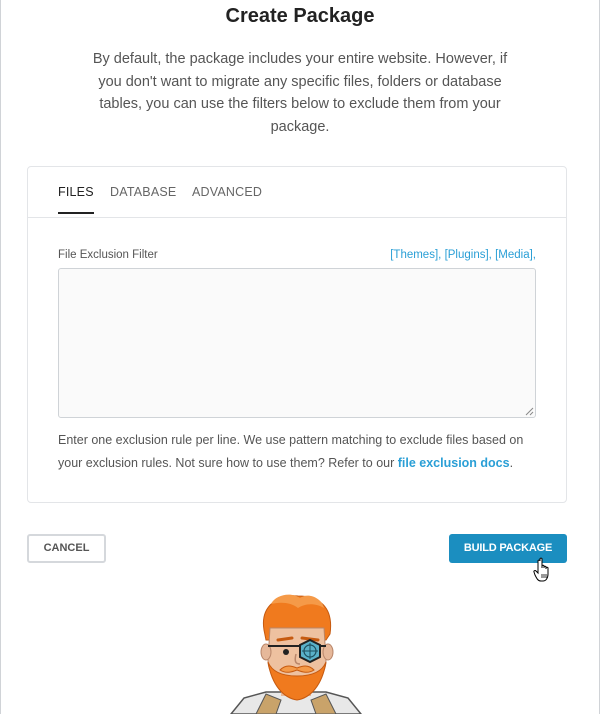 This screenshot has height=714, width=600. What do you see at coordinates (467, 255) in the screenshot?
I see `plugins-link: [Plugins]` at bounding box center [467, 255].